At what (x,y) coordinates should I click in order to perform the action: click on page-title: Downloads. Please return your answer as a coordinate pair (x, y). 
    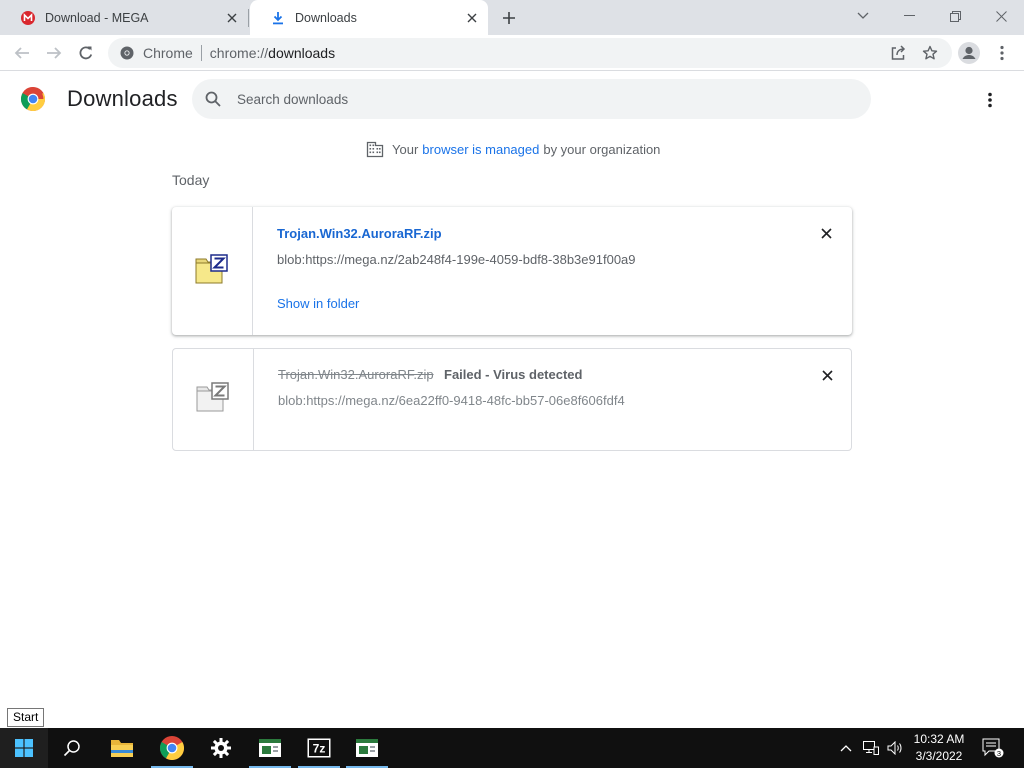
    Looking at the image, I should click on (122, 98).